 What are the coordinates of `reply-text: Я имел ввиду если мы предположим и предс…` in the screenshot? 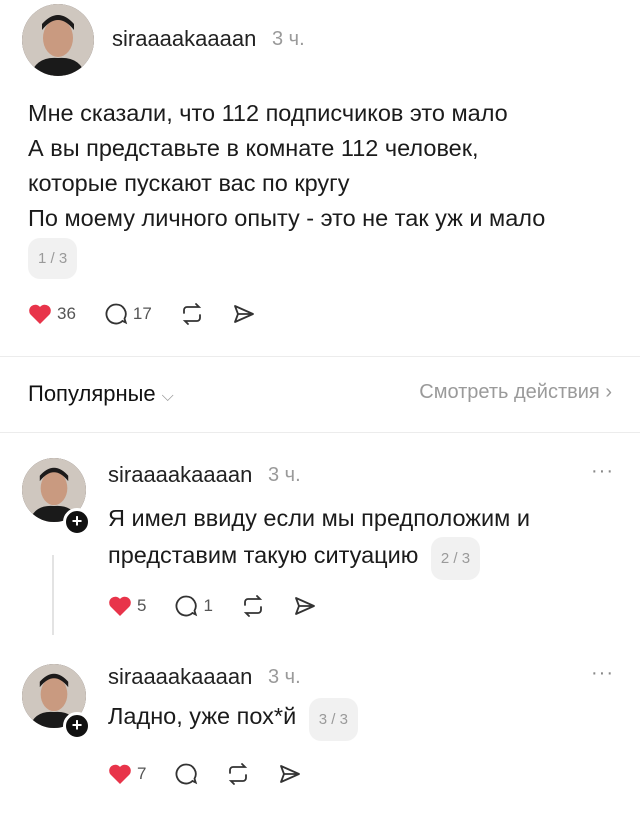 It's located at (319, 540).